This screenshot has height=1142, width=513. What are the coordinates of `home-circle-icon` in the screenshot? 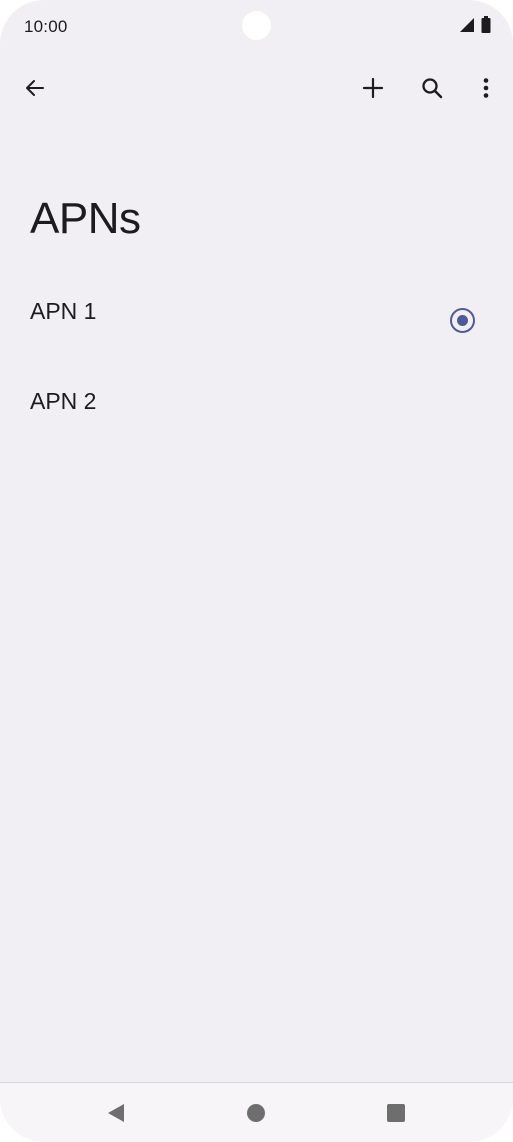 It's located at (256, 1113).